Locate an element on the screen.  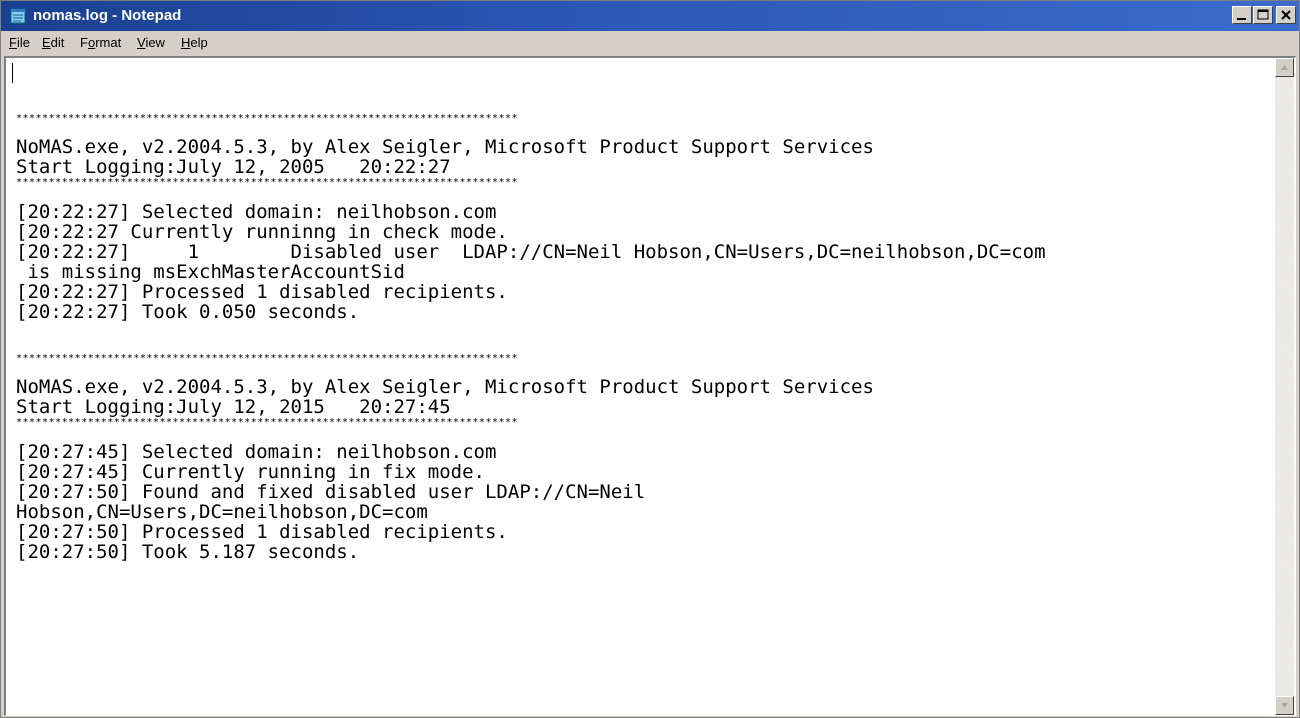
scroll-up-button is located at coordinates (1284, 67).